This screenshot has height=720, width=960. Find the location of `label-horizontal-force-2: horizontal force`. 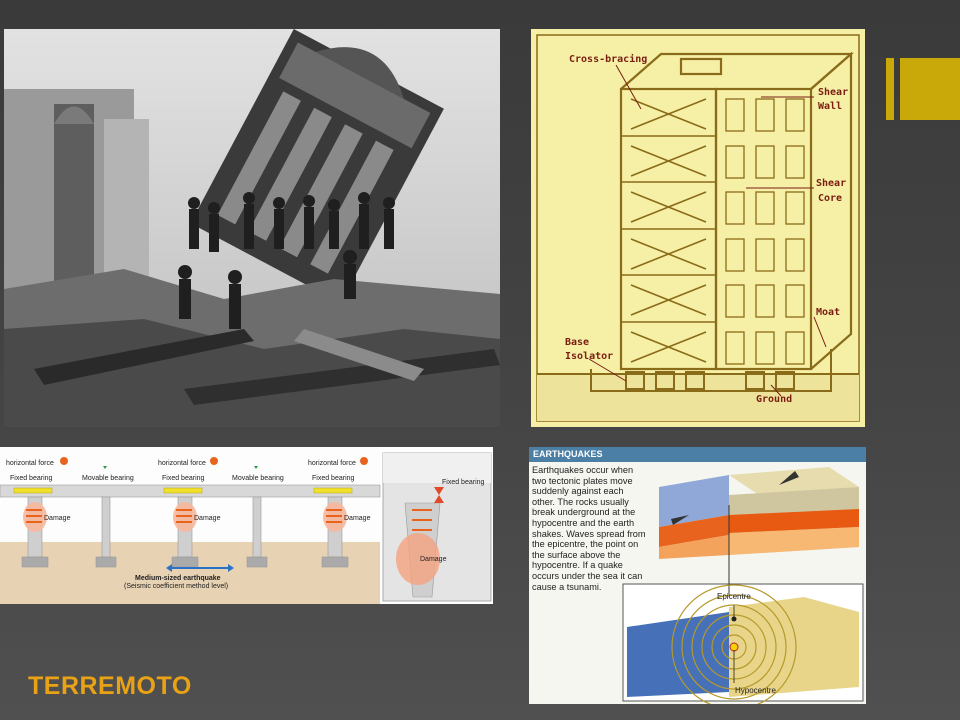

label-horizontal-force-2: horizontal force is located at coordinates (182, 463).